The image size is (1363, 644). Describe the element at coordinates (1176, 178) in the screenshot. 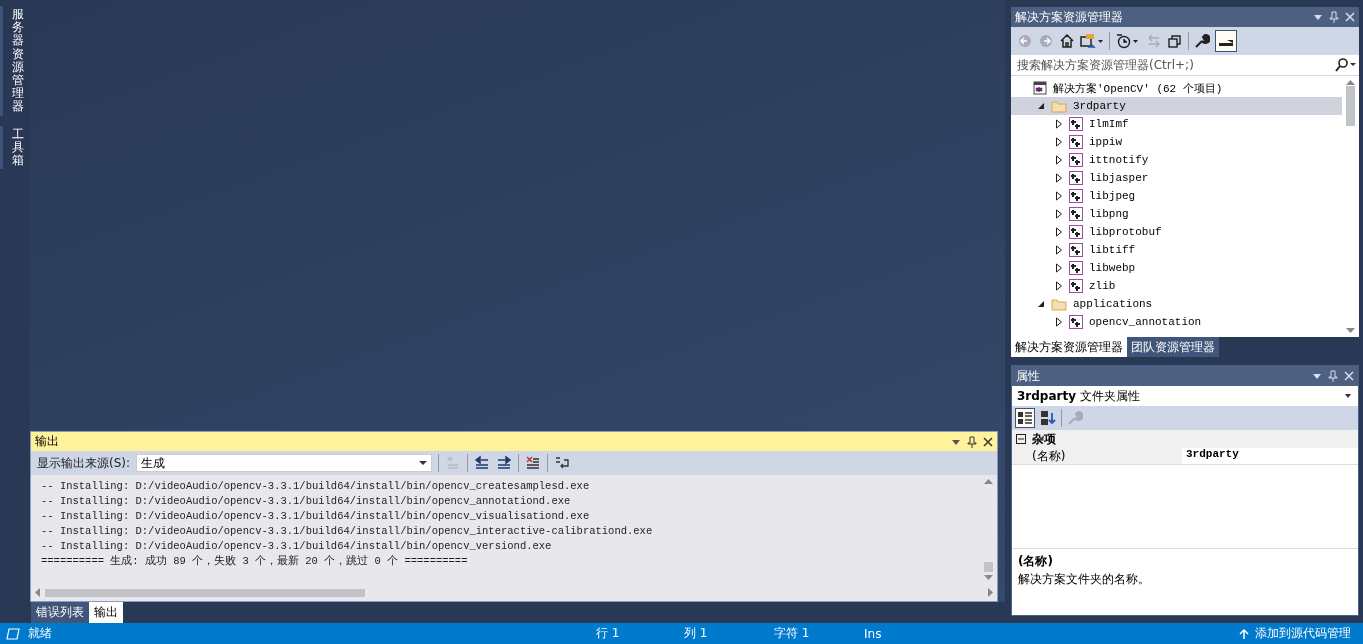

I see `tree-item: libjasper` at that location.